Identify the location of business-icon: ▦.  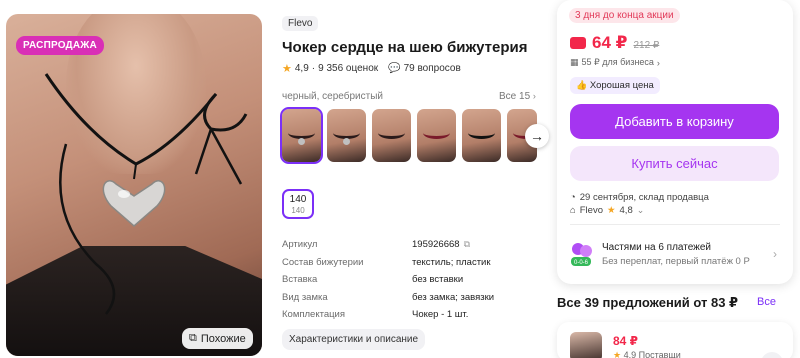
(574, 62).